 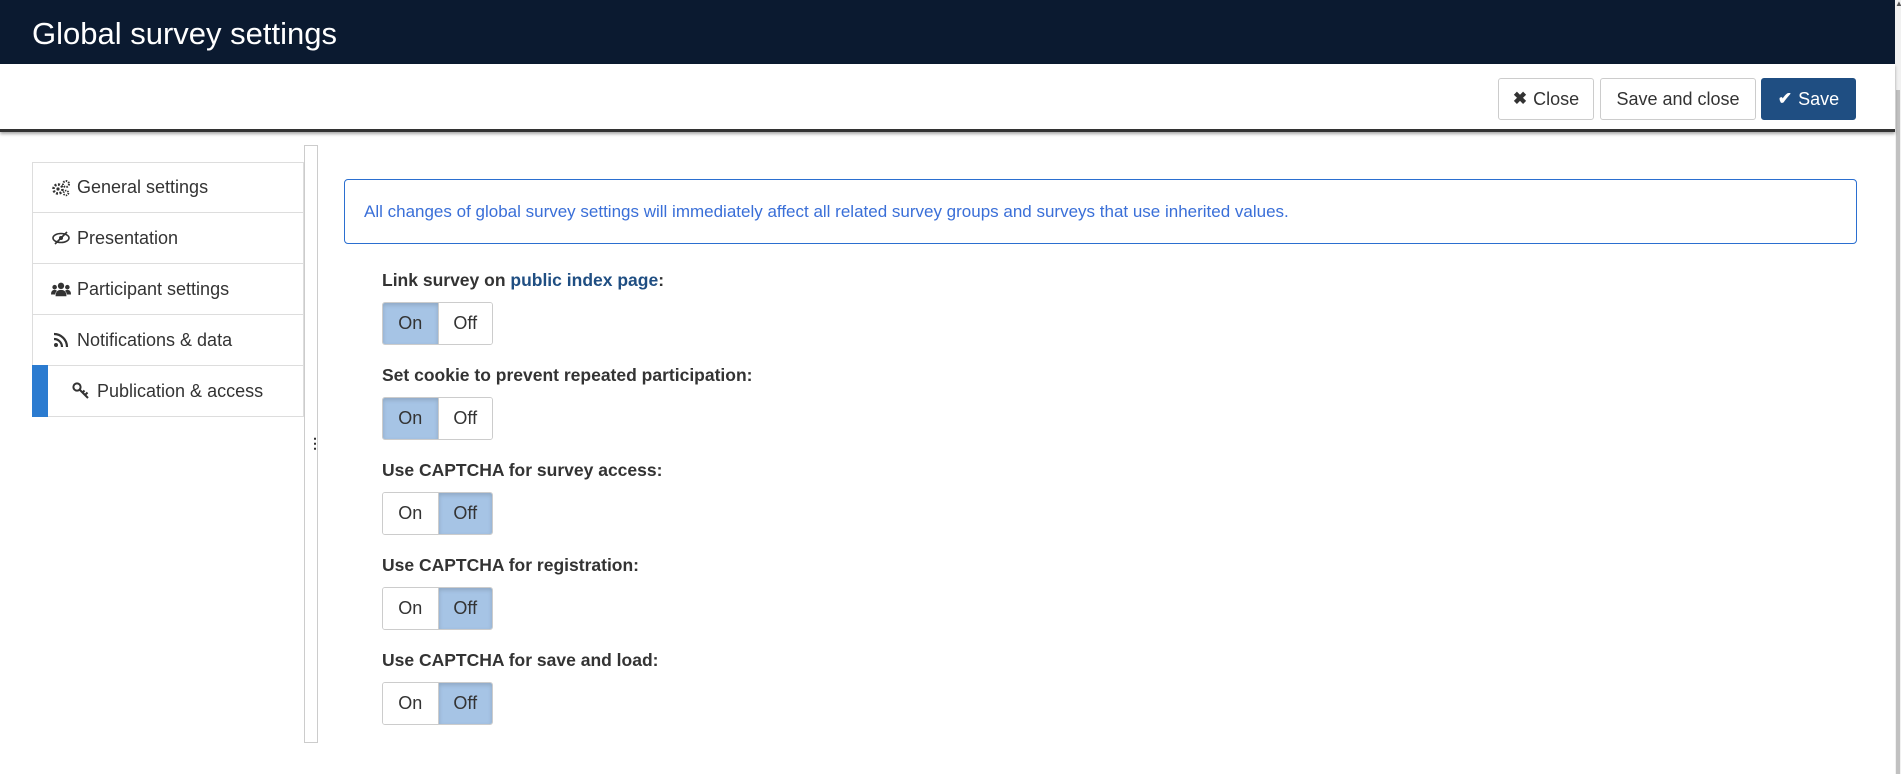 I want to click on rss-icon, so click(x=61, y=340).